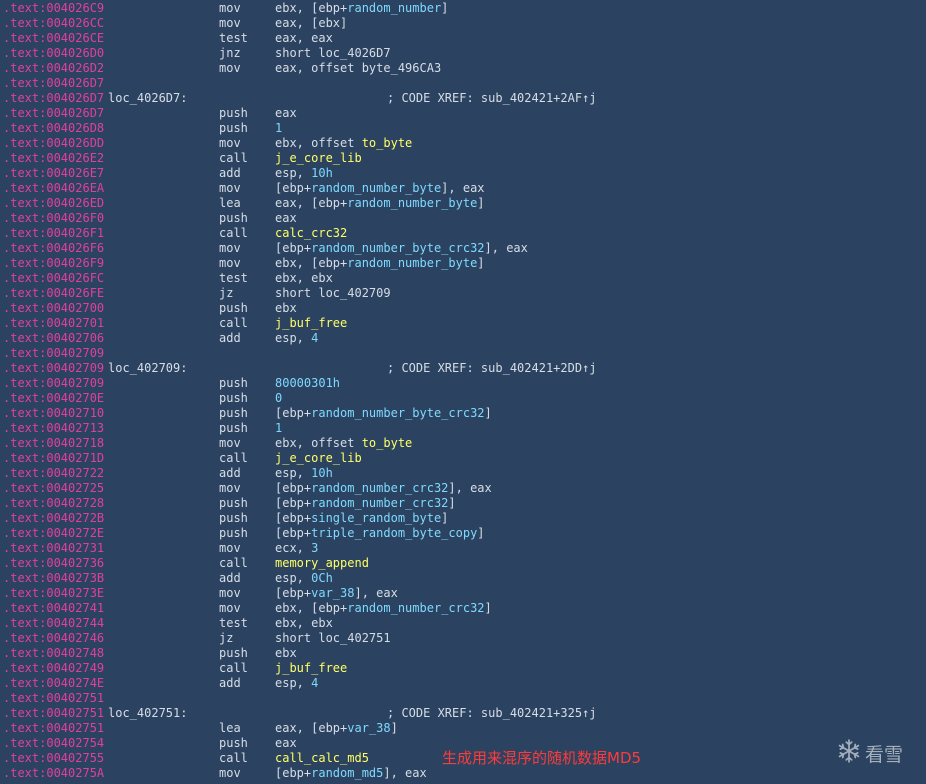  I want to click on operand-token: 10h, so click(322, 173).